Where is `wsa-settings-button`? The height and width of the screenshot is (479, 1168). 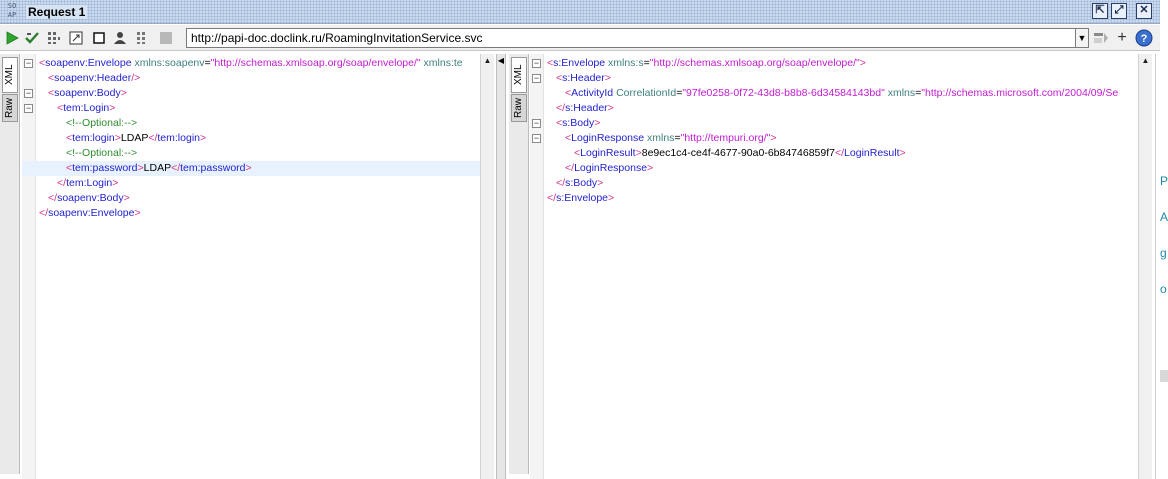 wsa-settings-button is located at coordinates (54, 38).